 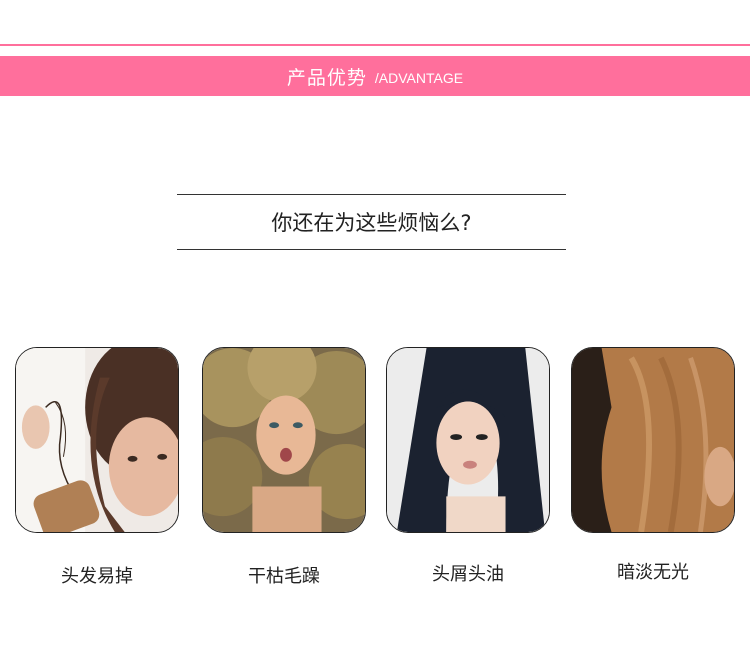 What do you see at coordinates (371, 223) in the screenshot?
I see `question-heading: 你还在为这些烦恼么?` at bounding box center [371, 223].